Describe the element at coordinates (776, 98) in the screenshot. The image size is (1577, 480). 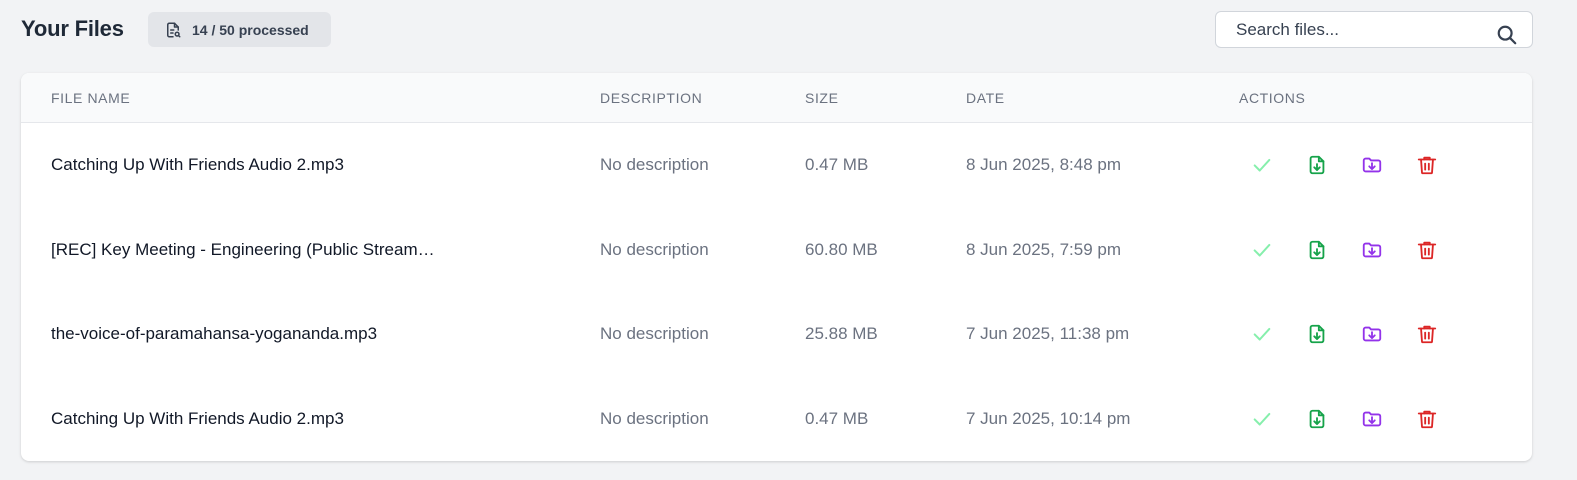
I see `table-header: File Name Description Size Date Actions` at that location.